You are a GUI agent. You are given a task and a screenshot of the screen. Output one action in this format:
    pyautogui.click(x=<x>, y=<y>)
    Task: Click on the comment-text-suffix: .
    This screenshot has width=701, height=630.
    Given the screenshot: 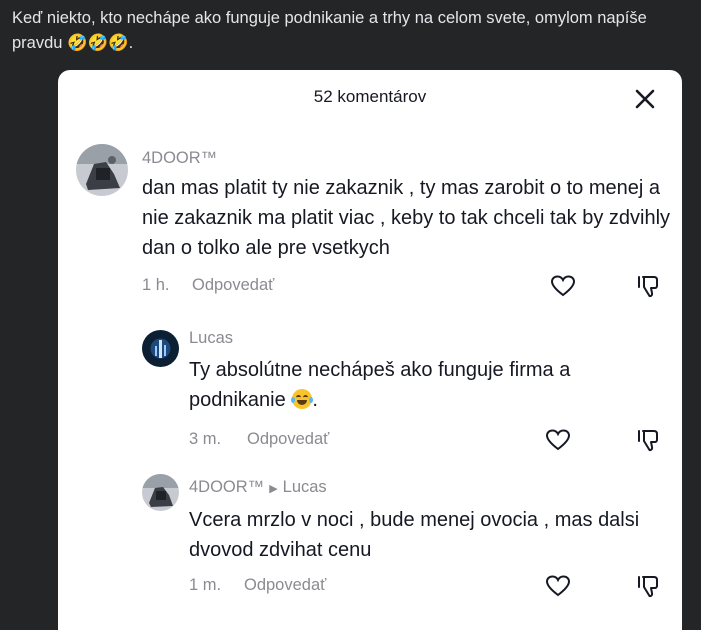 What is the action you would take?
    pyautogui.click(x=315, y=400)
    